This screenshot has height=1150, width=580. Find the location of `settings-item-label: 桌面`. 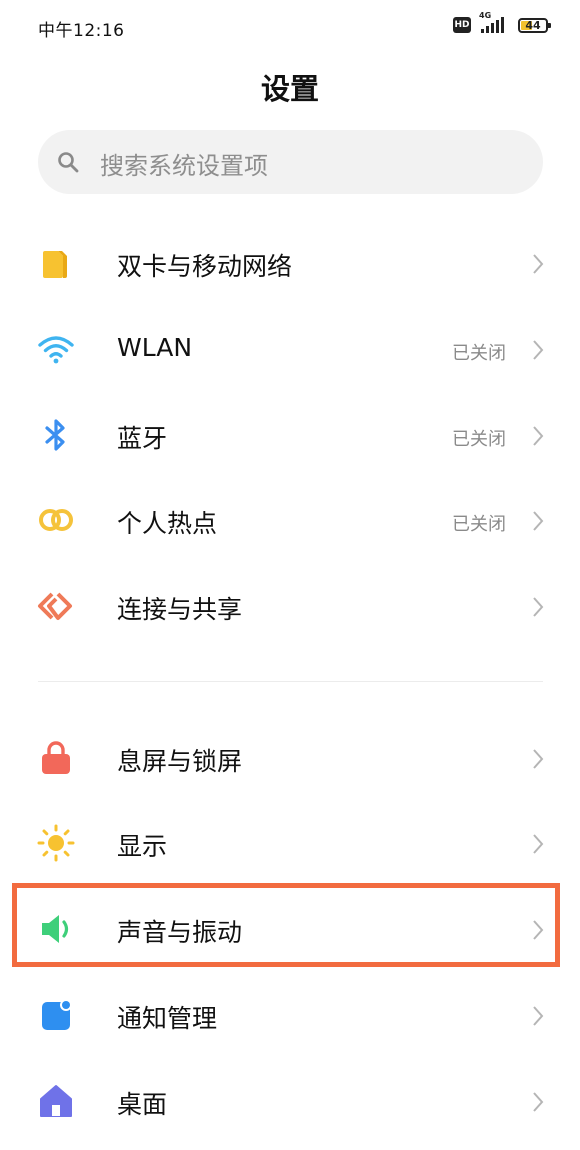

settings-item-label: 桌面 is located at coordinates (142, 1104).